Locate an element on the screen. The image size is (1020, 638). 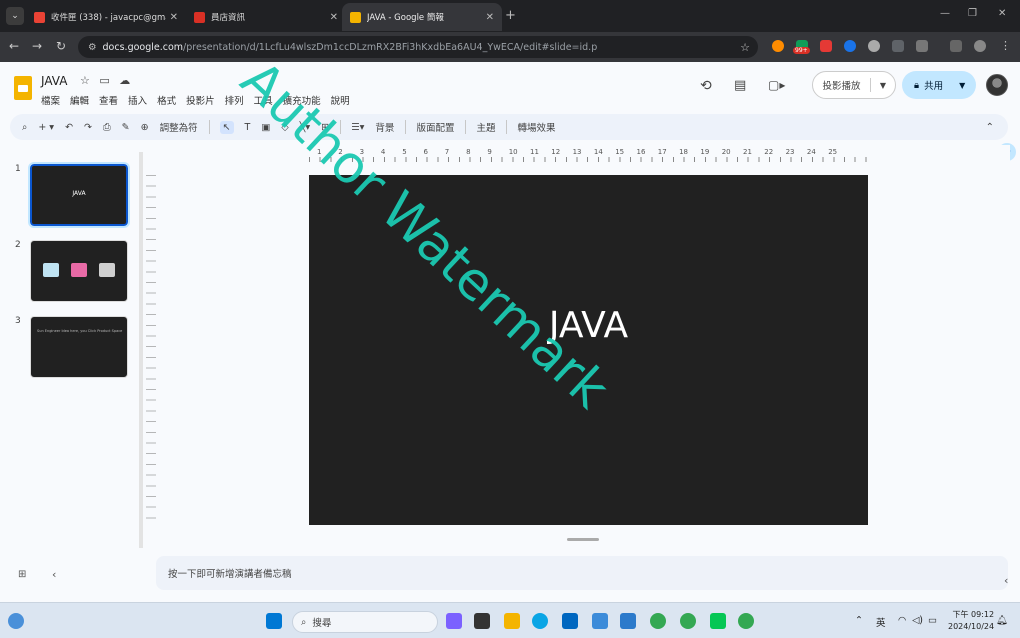
file-explorer-icon is located at coordinates (512, 621).